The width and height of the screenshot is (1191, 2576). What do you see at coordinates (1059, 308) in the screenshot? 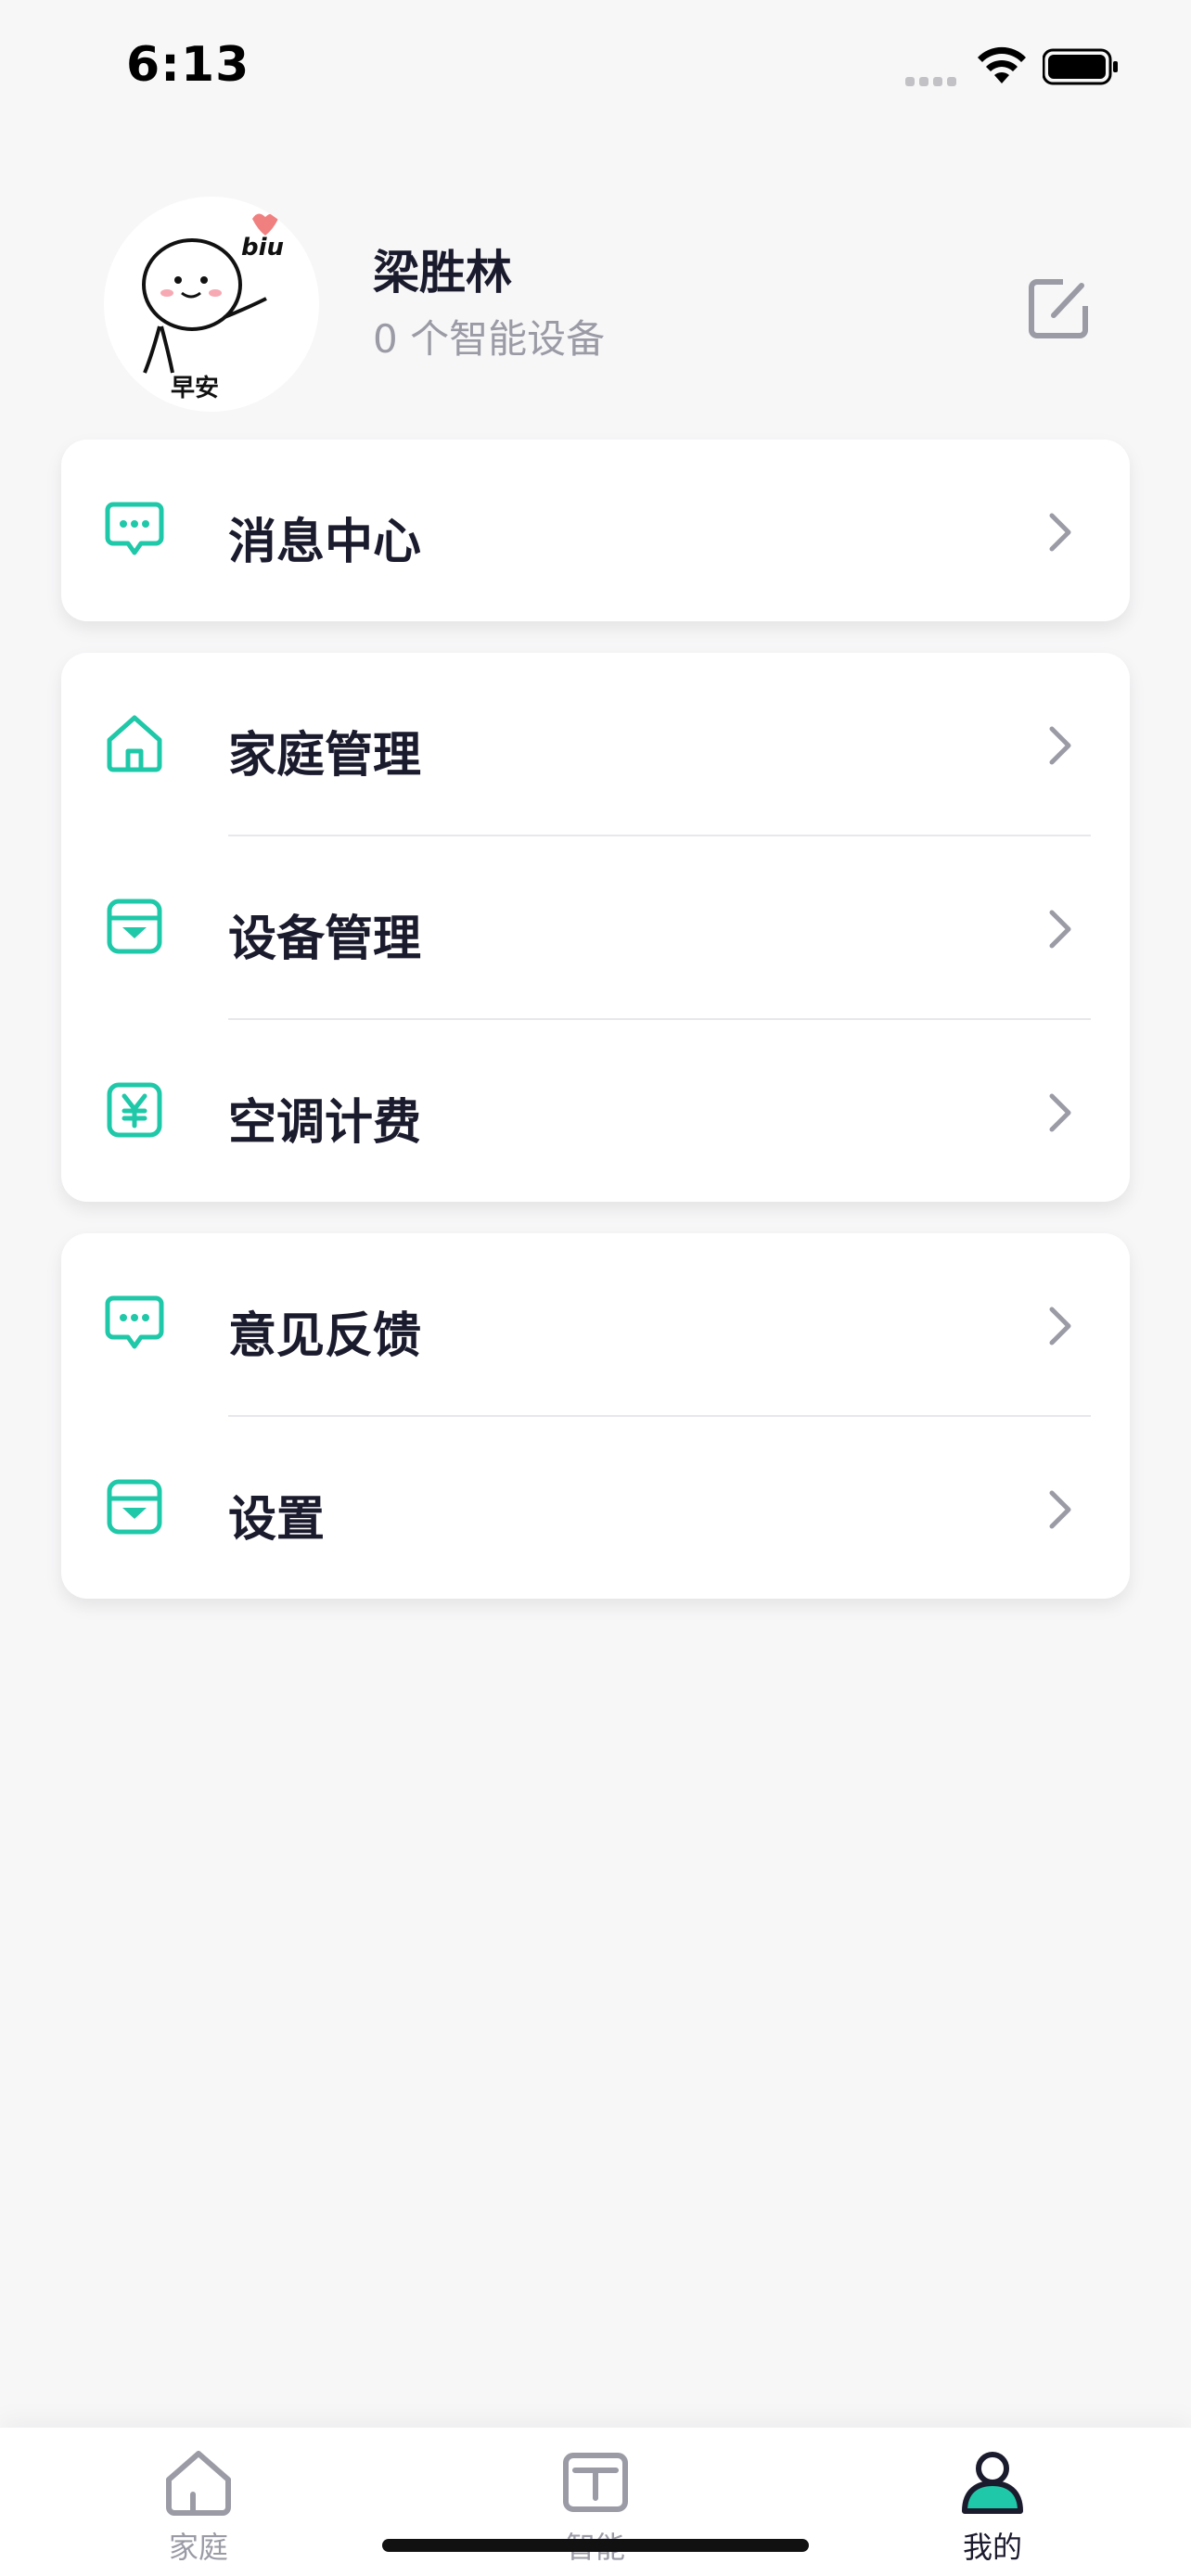
I see `edit-profile-icon` at bounding box center [1059, 308].